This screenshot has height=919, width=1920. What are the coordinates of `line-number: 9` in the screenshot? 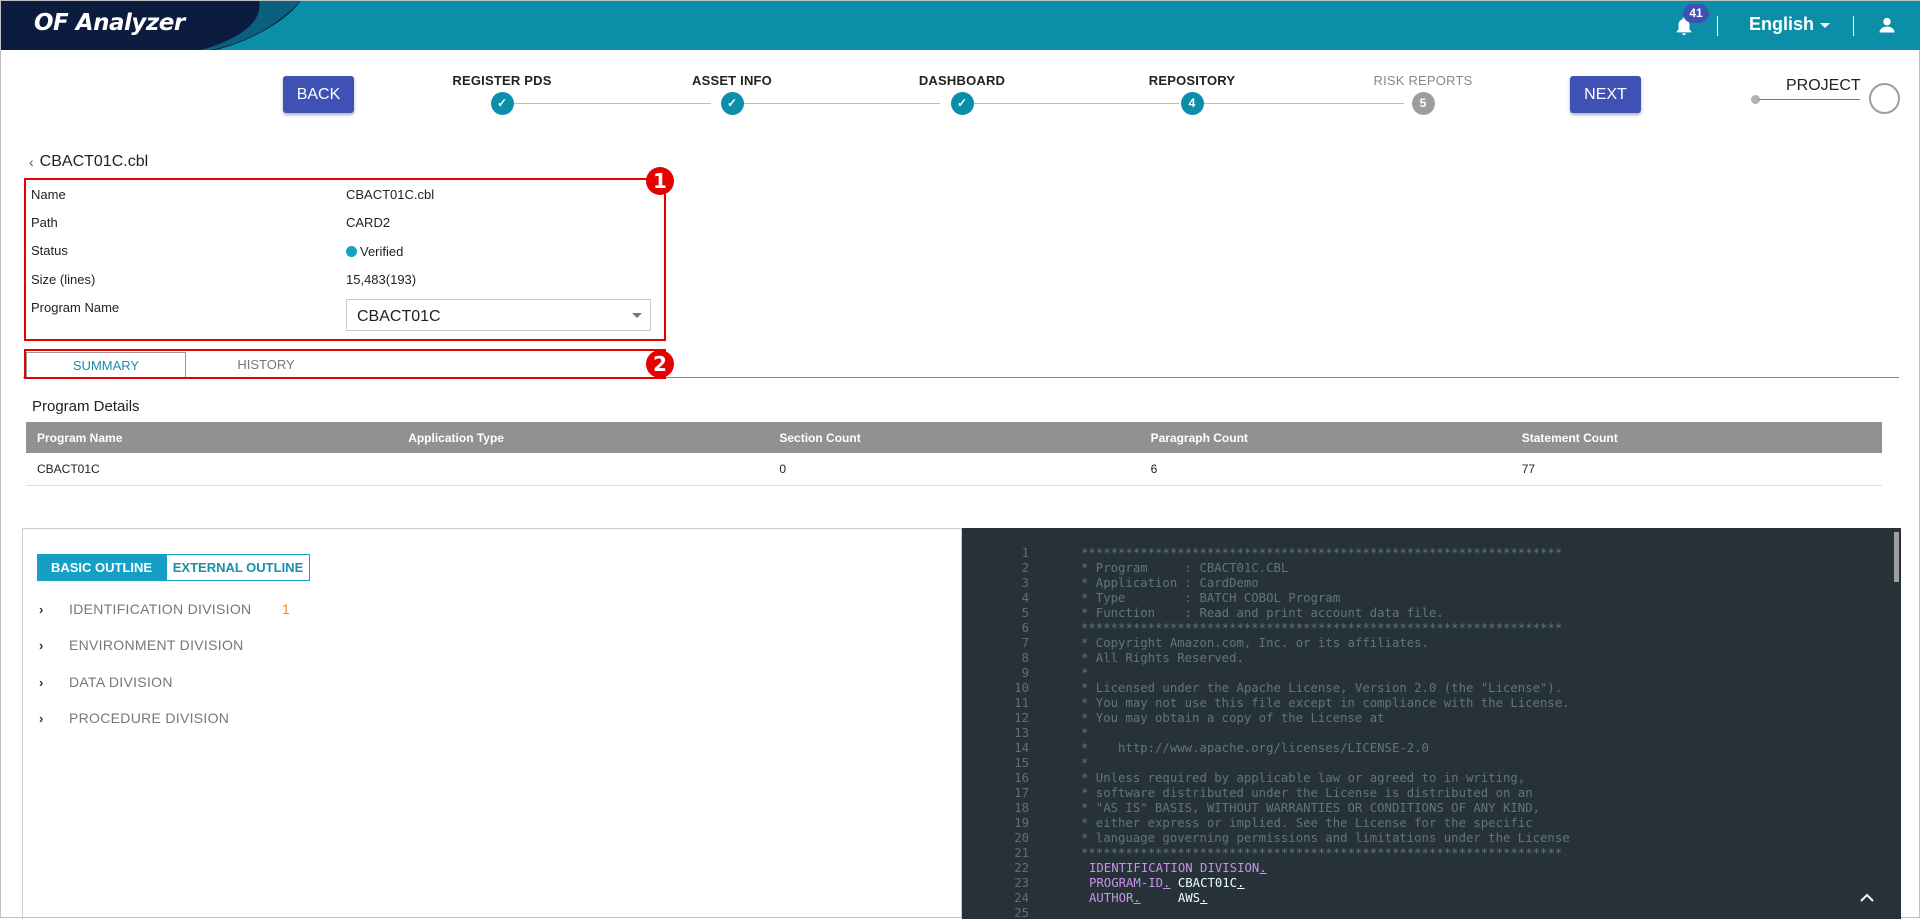 It's located at (1025, 673).